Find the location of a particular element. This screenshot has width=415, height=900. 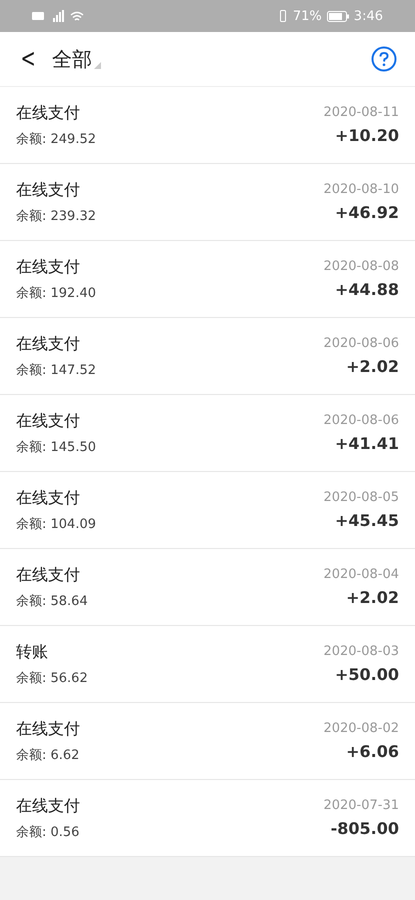

balance-text: 余额: 58.64 is located at coordinates (52, 601).